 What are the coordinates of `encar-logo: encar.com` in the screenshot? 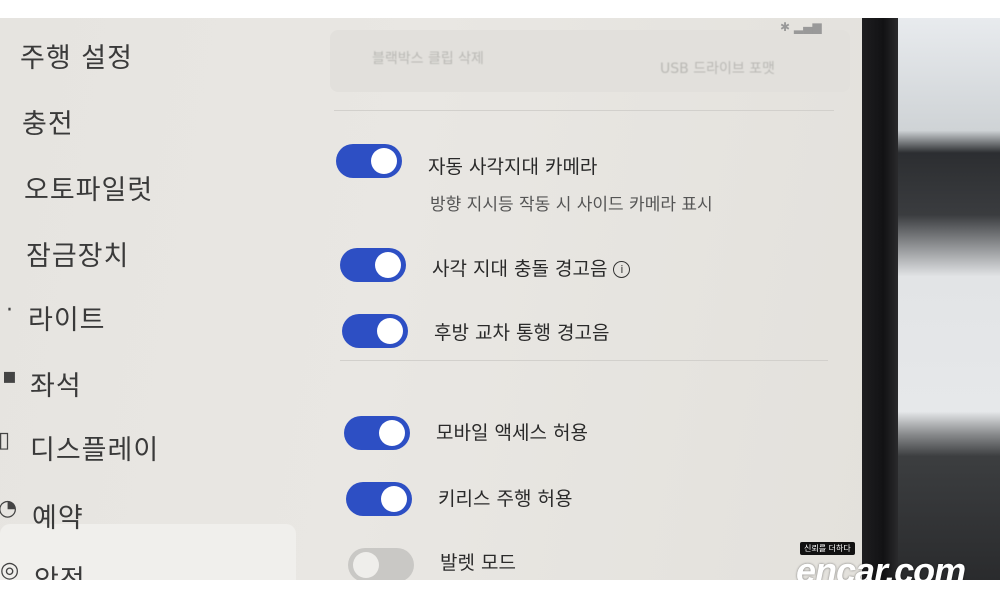 It's located at (881, 565).